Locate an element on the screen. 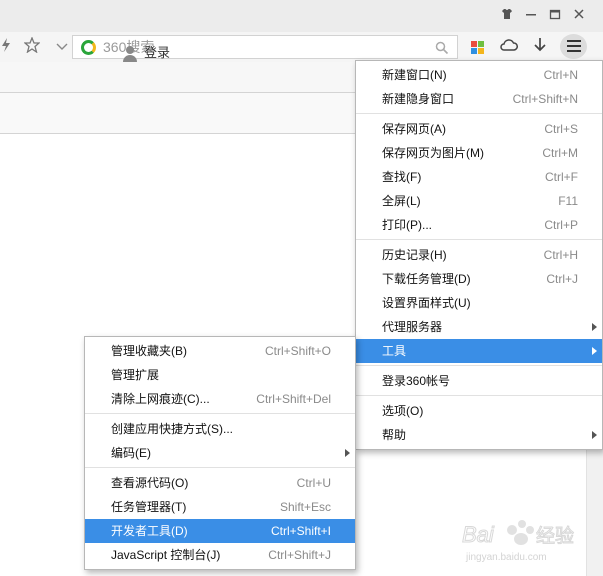  main-menu-item-label: 新建窗口(N) is located at coordinates (414, 75).